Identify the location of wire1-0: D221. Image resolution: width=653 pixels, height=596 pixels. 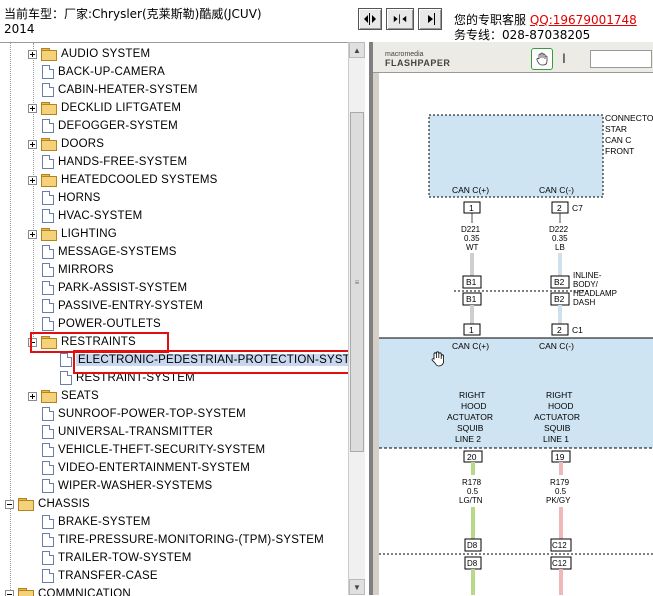
(471, 229).